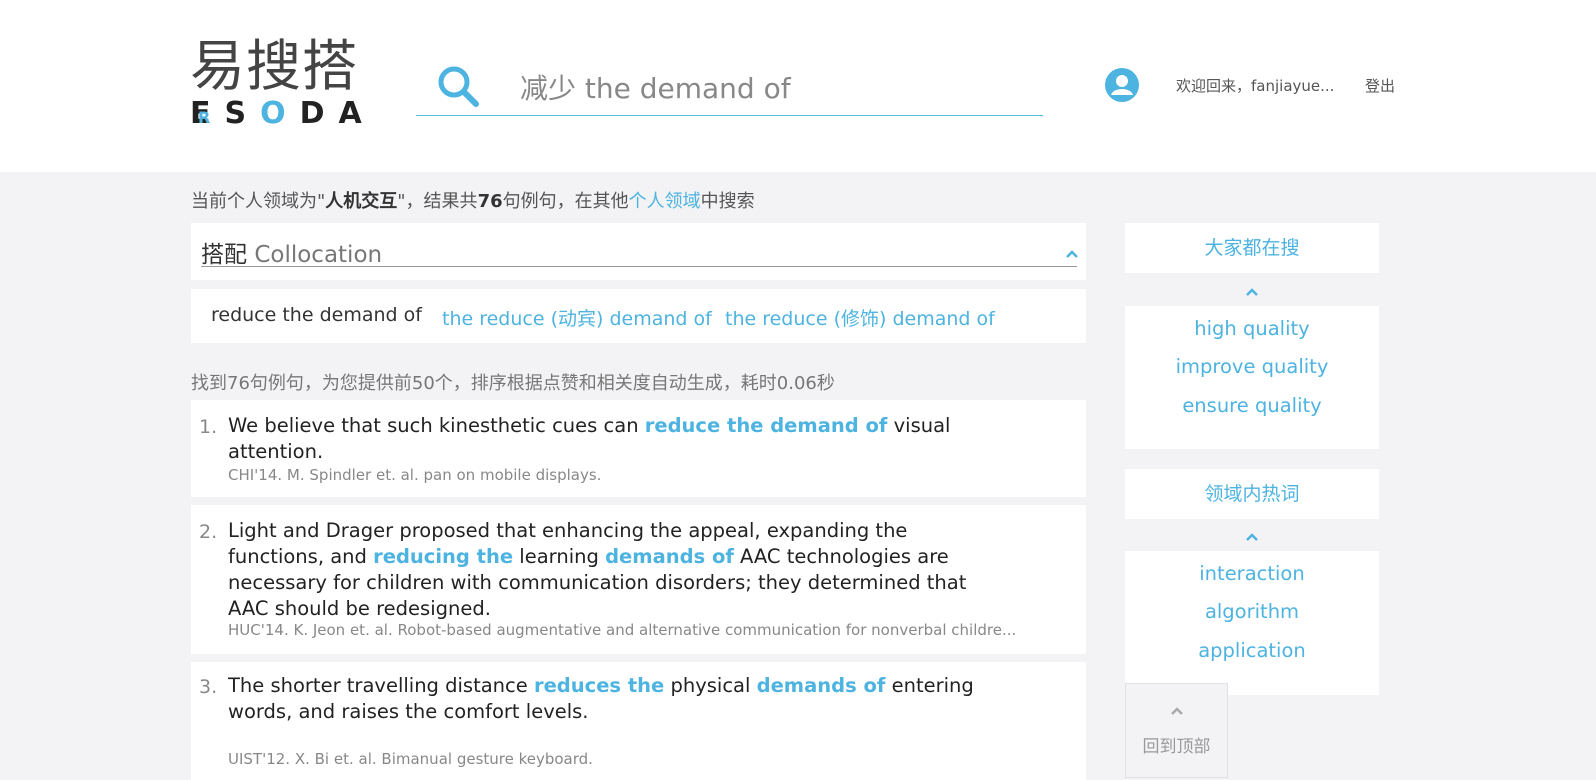  I want to click on hotwords-list: interaction algorithm application, so click(1252, 623).